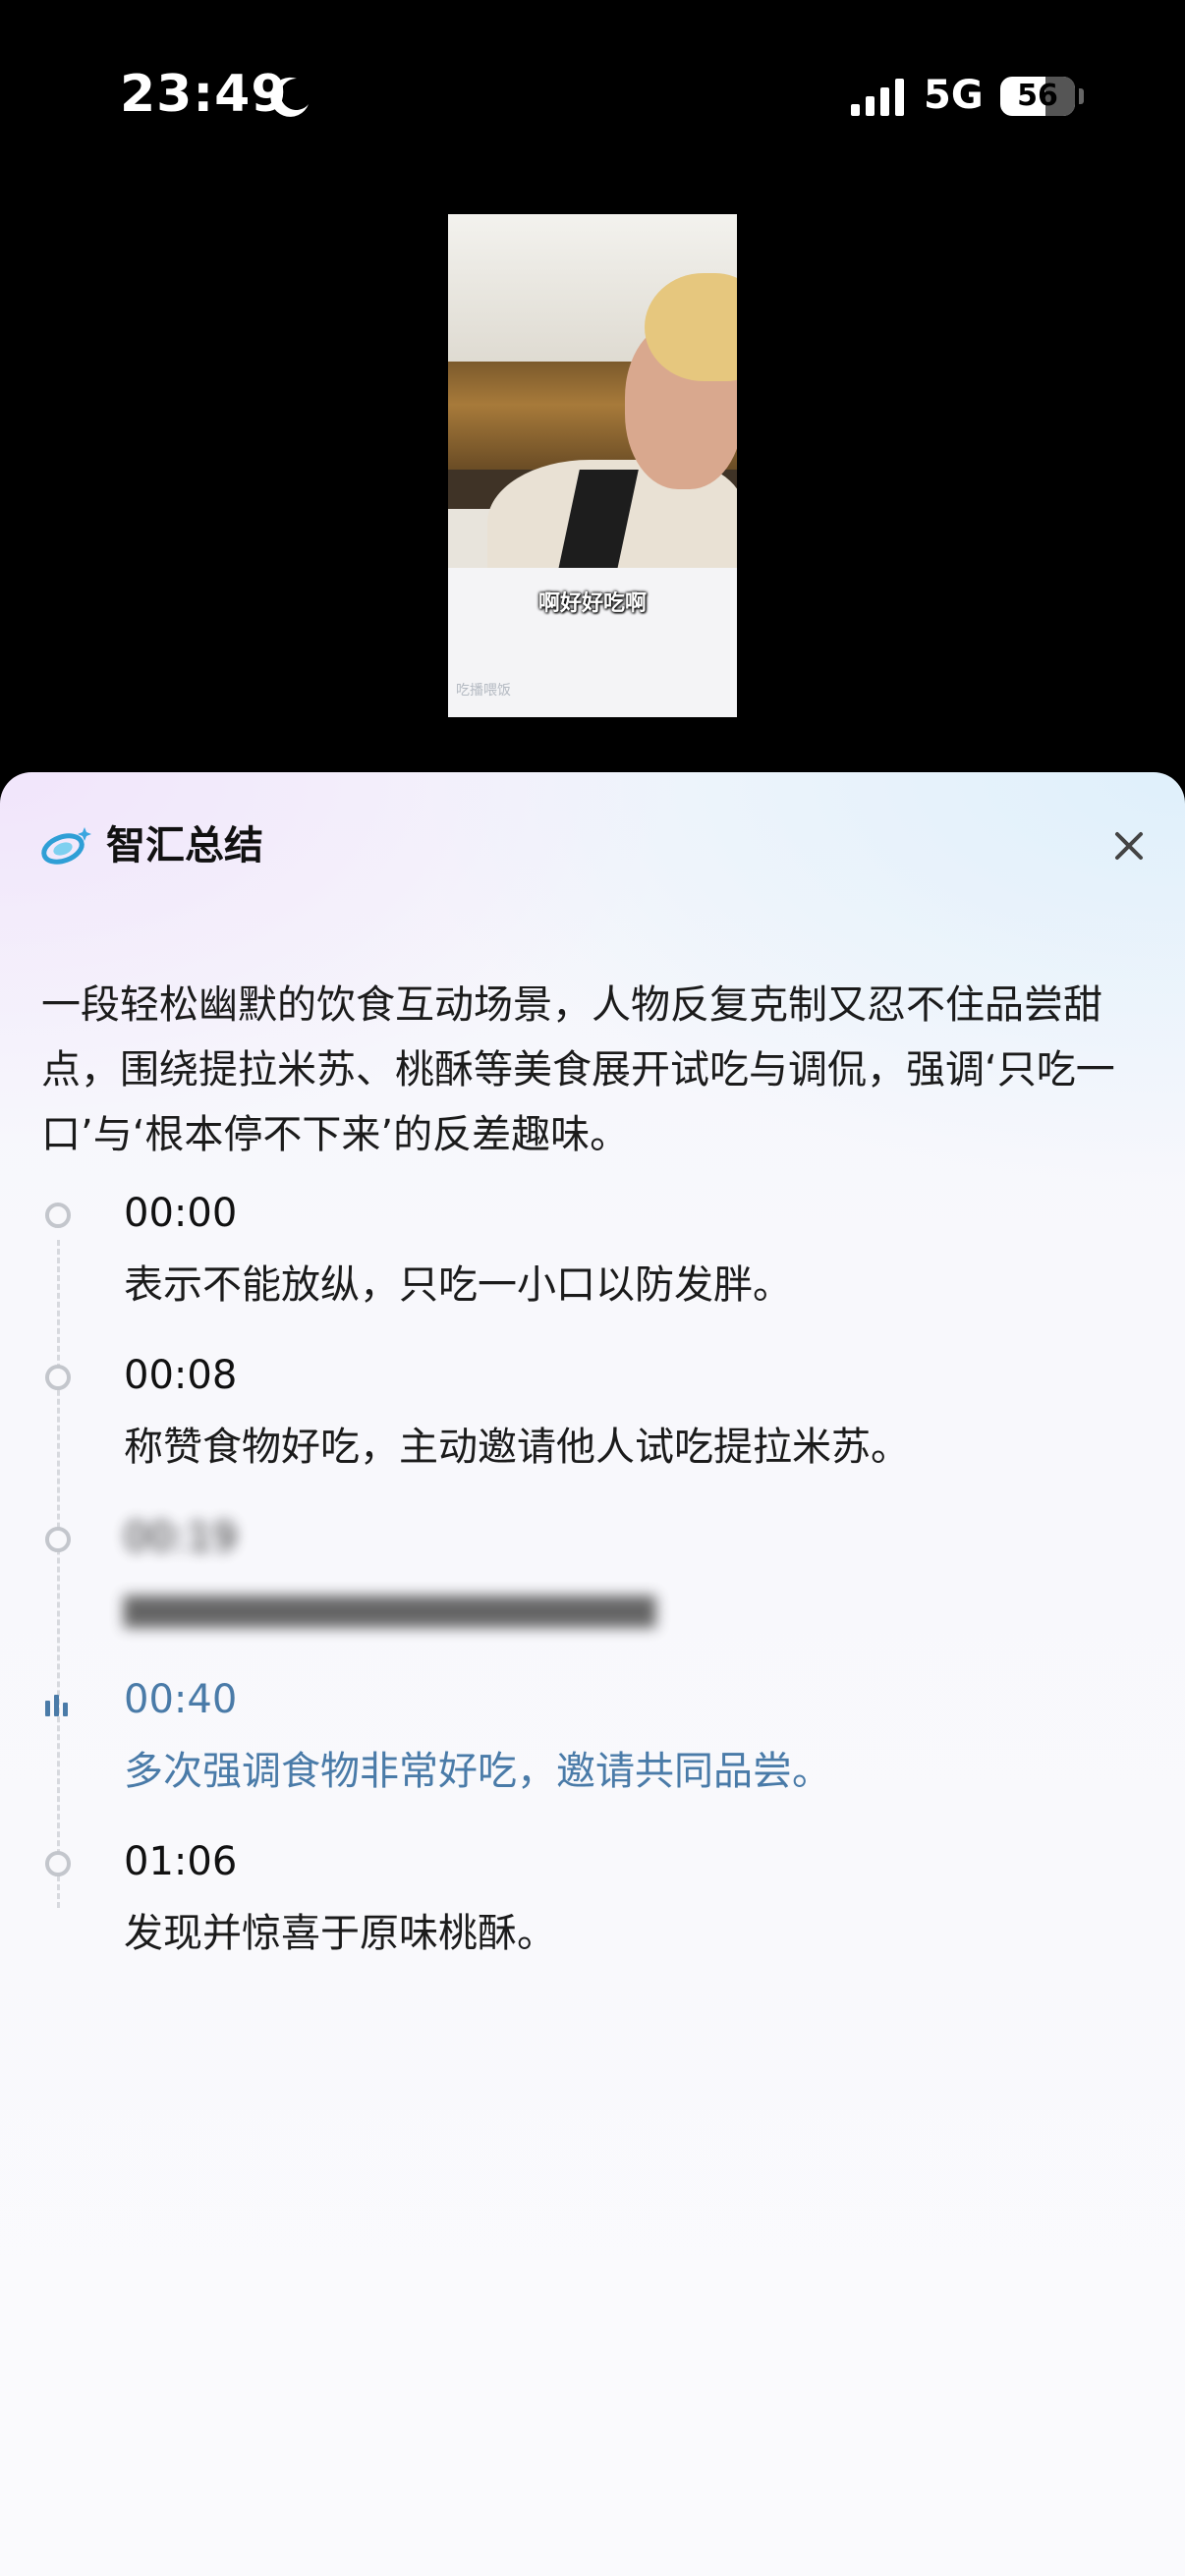 The image size is (1185, 2576). What do you see at coordinates (592, 465) in the screenshot?
I see `video-player: 啊好好吃啊 吃播喂饭` at bounding box center [592, 465].